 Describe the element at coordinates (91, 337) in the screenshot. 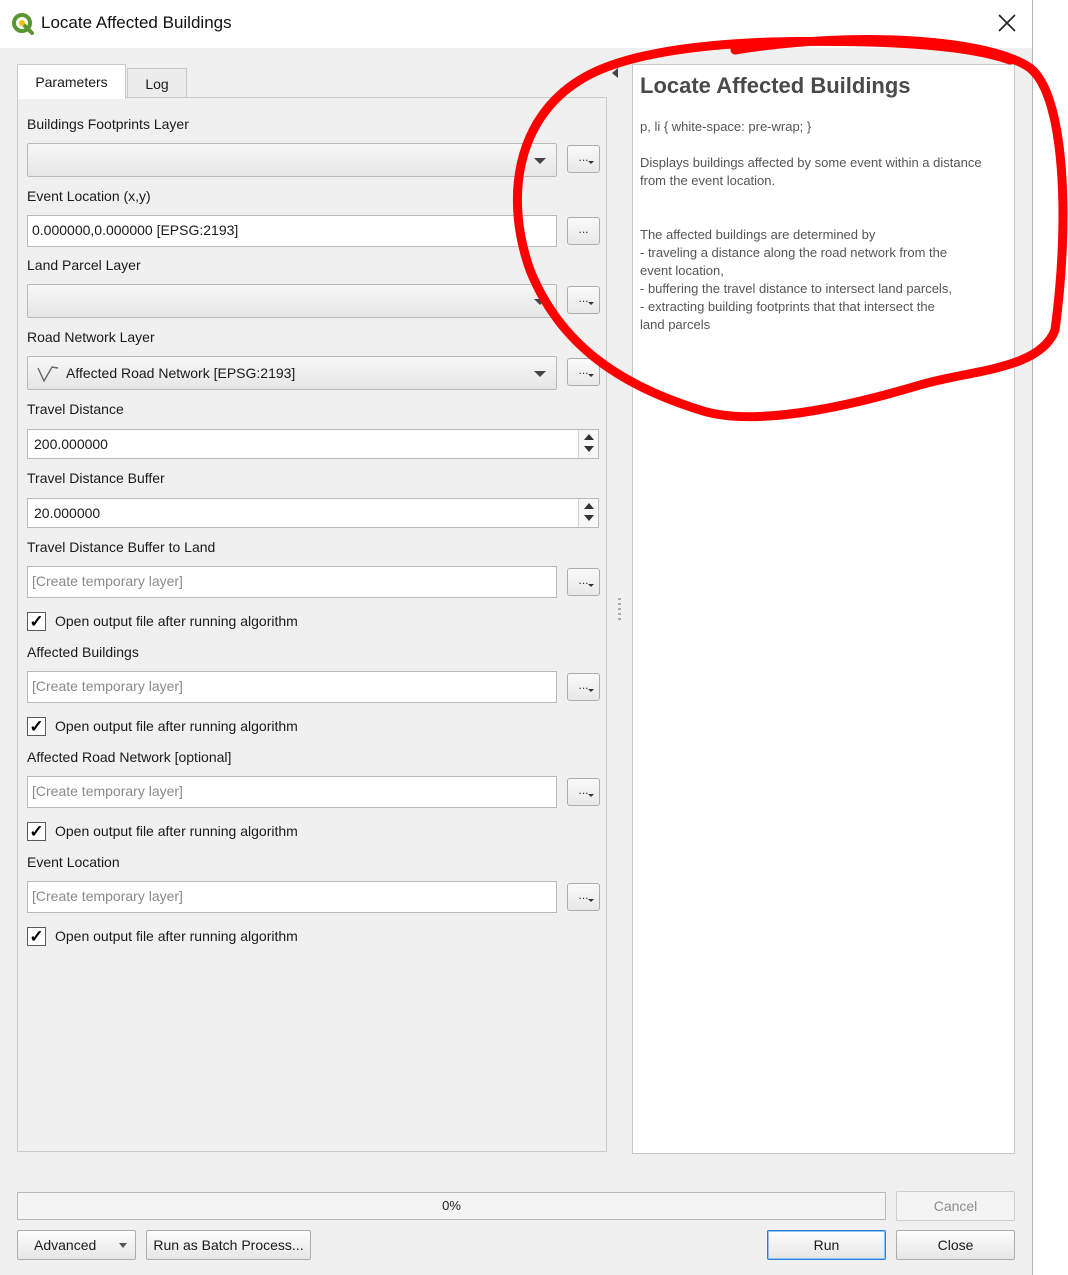

I see `road-network-label: Road Network Layer` at that location.